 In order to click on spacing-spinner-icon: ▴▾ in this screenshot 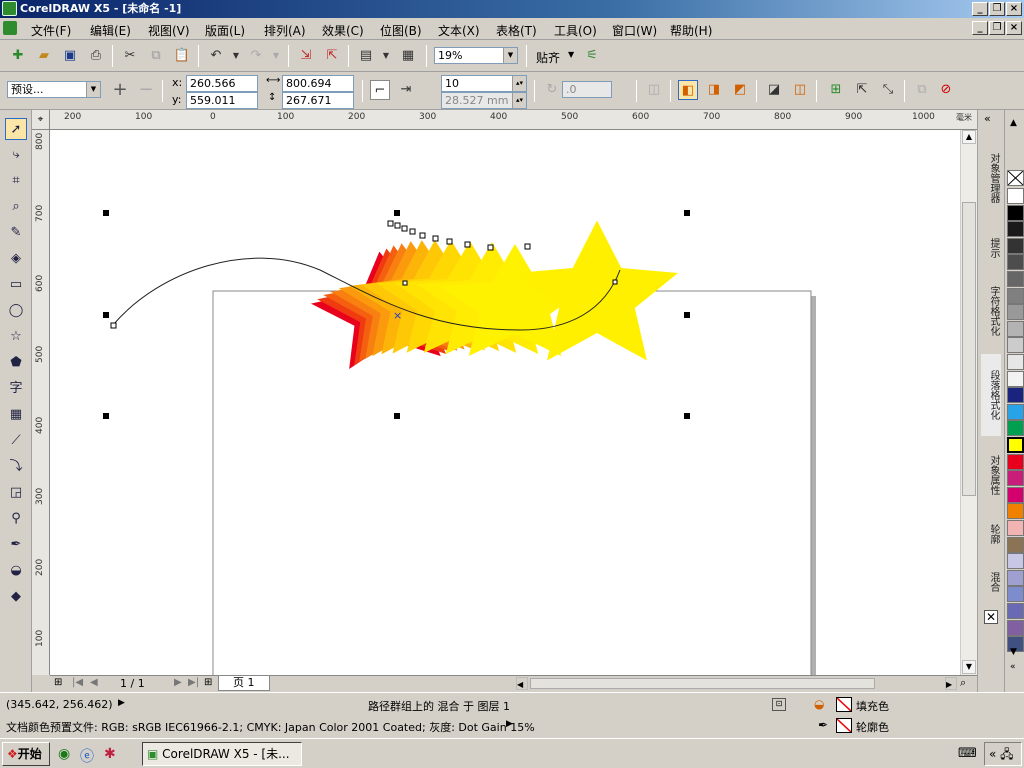, I will do `click(519, 100)`.